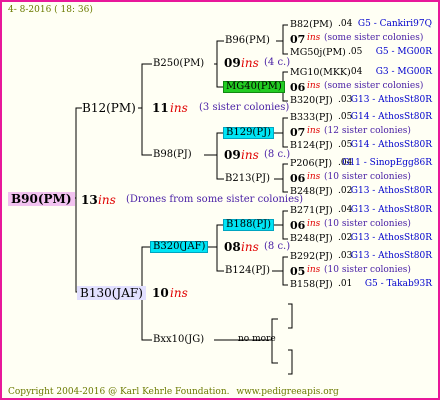 Image resolution: width=440 pixels, height=400 pixels. Describe the element at coordinates (250, 63) in the screenshot. I see `gen3-b96-ins: ins` at that location.